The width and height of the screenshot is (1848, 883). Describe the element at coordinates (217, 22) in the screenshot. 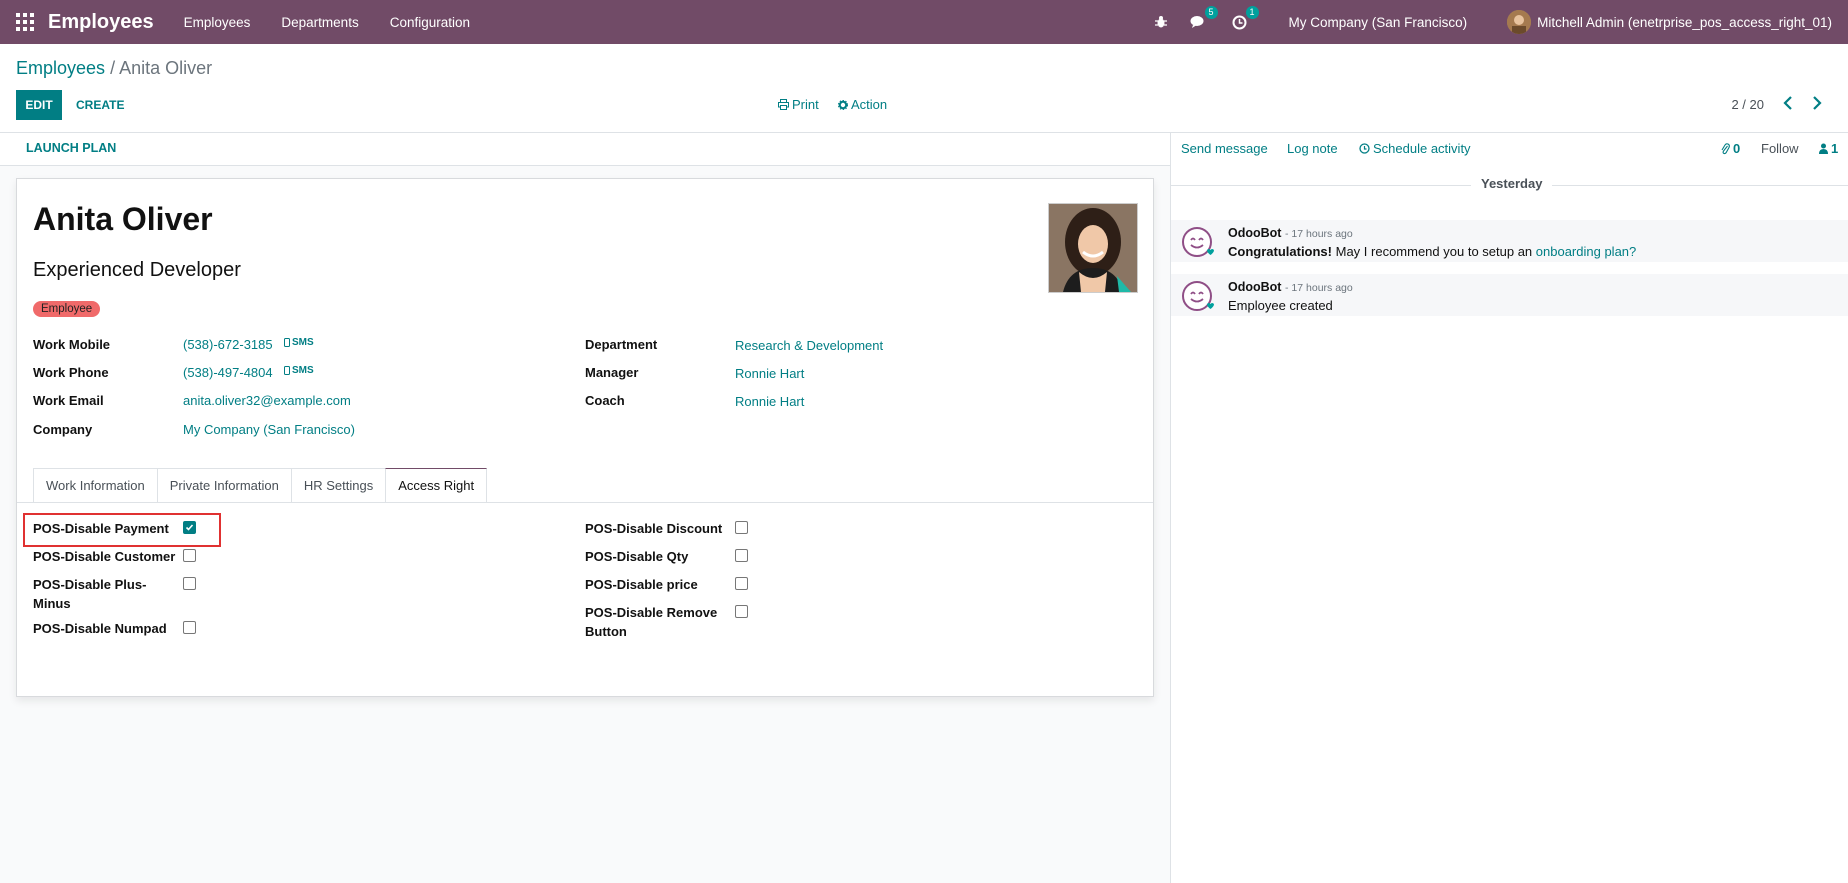

I see `menu-employees: Employees` at that location.